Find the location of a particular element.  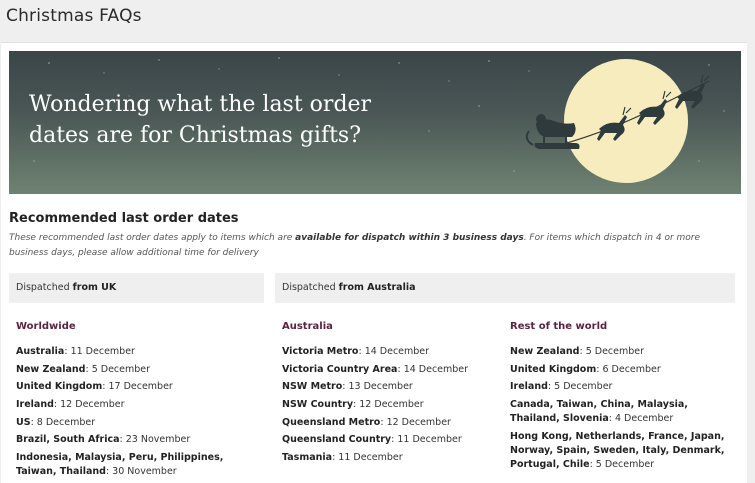

dispatch-uk-header: Dispatched from UK is located at coordinates (136, 288).